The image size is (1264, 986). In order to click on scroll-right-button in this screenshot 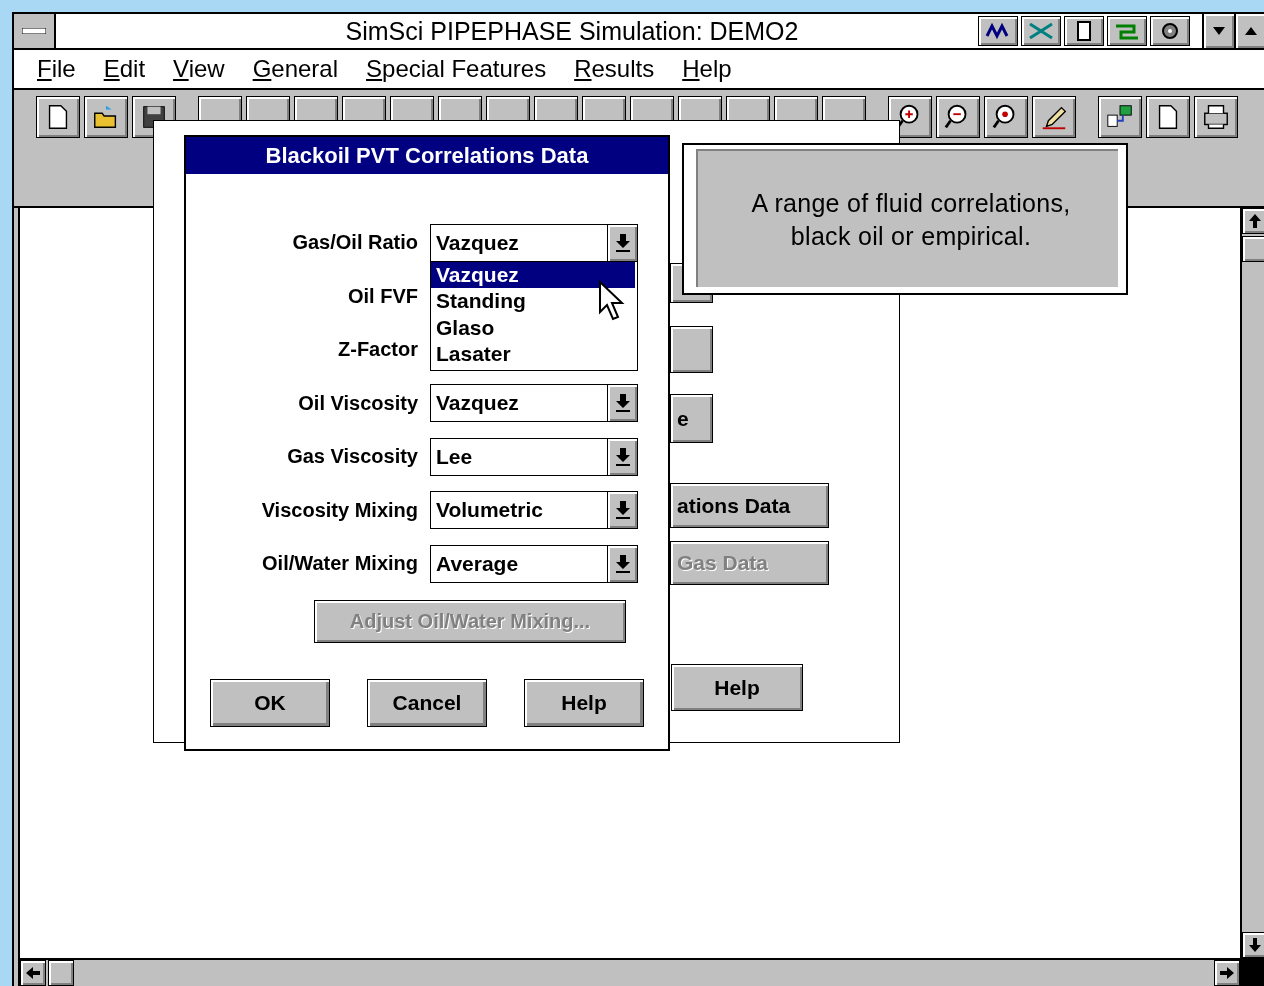, I will do `click(1227, 973)`.